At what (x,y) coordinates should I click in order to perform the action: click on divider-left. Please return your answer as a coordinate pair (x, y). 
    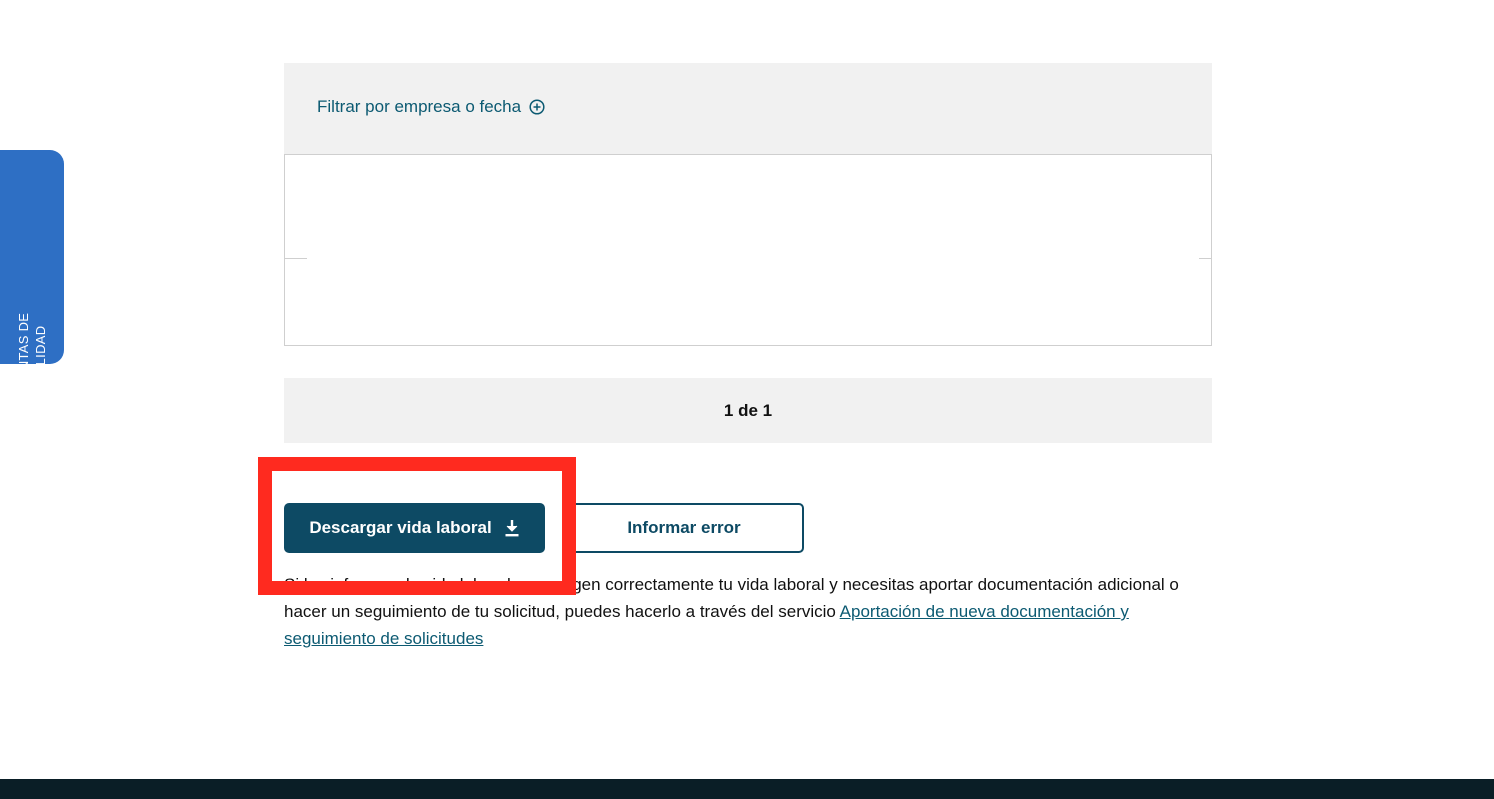
    Looking at the image, I should click on (296, 258).